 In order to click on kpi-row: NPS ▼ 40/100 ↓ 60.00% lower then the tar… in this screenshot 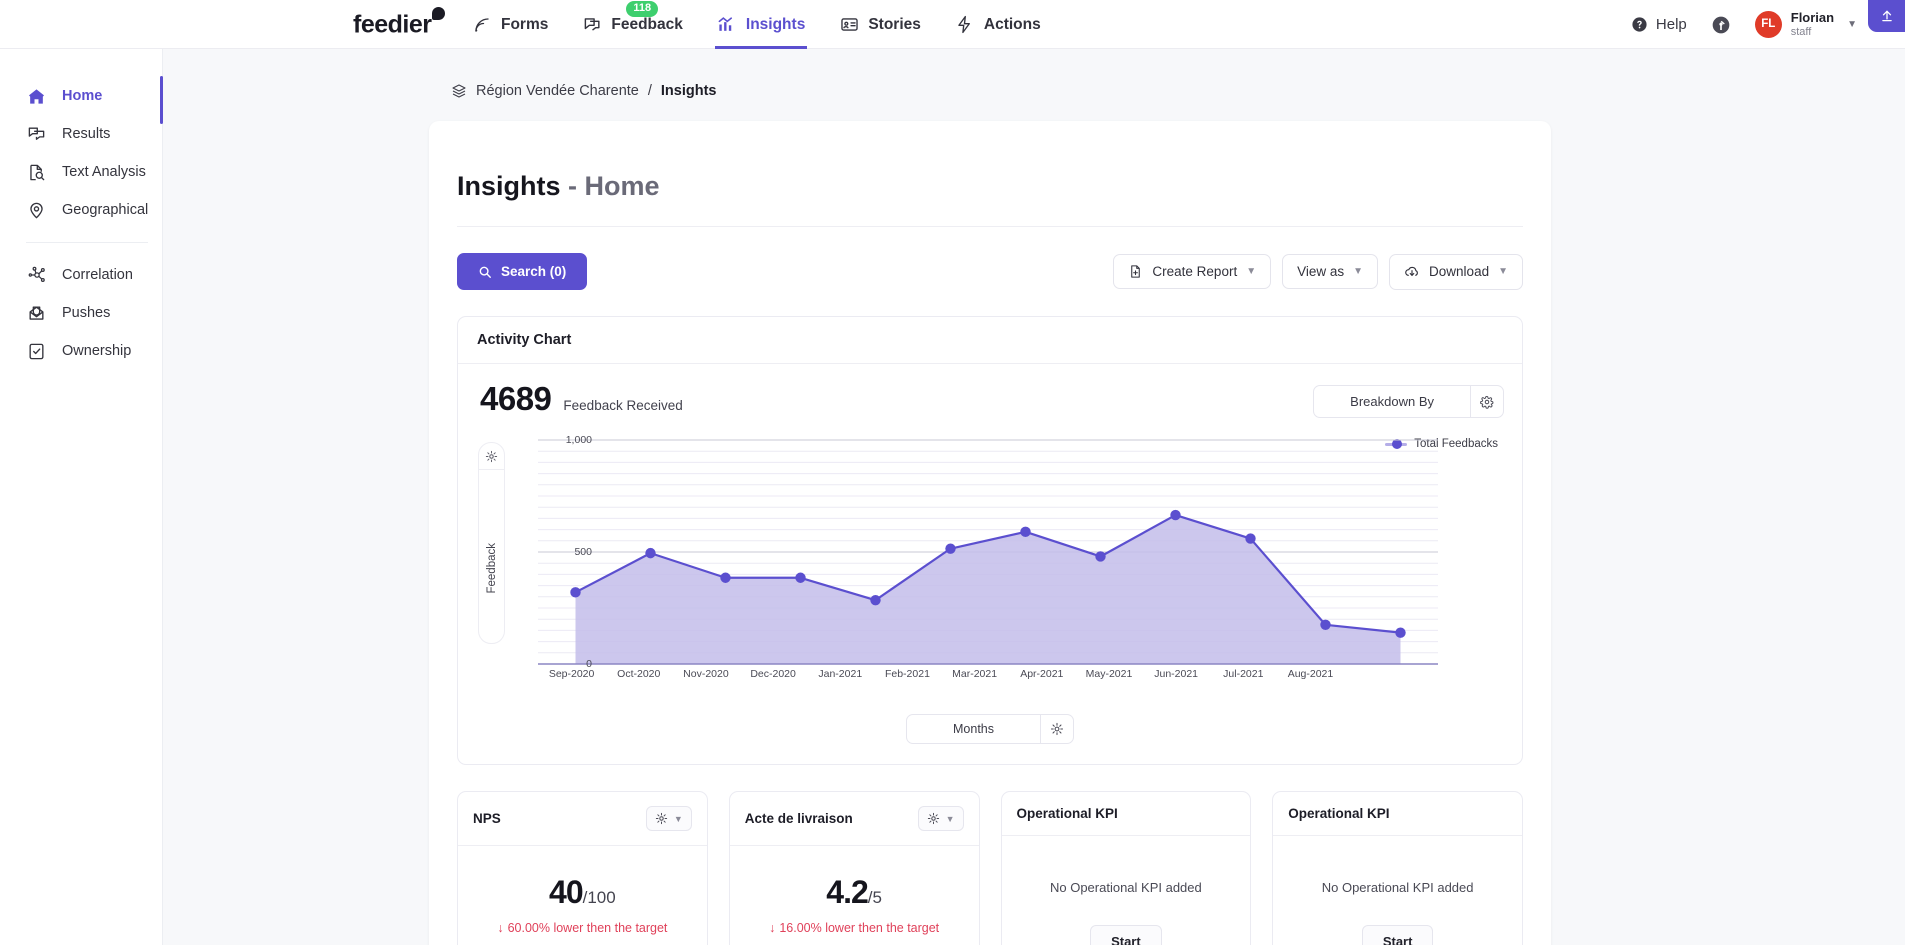, I will do `click(990, 868)`.